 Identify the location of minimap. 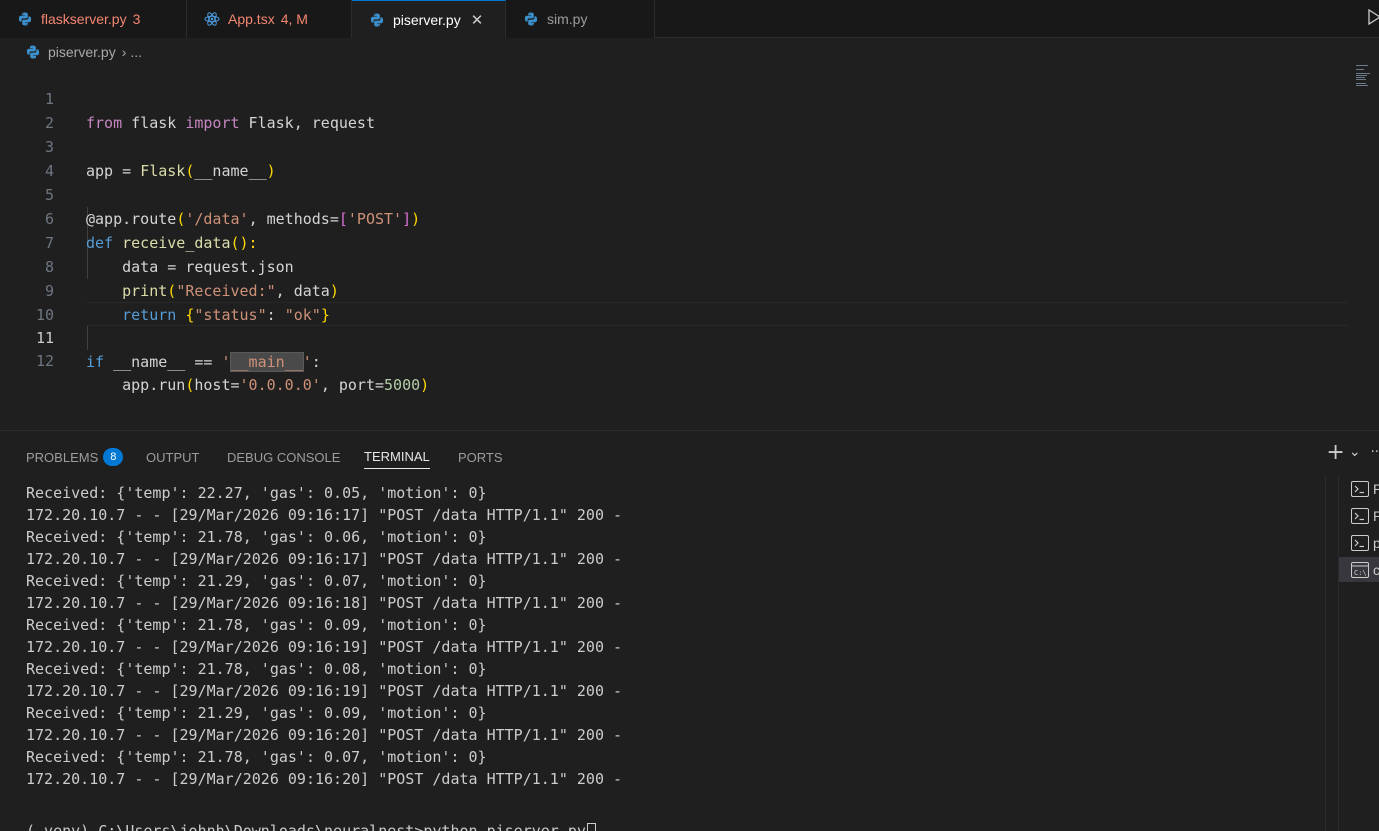
(1367, 77).